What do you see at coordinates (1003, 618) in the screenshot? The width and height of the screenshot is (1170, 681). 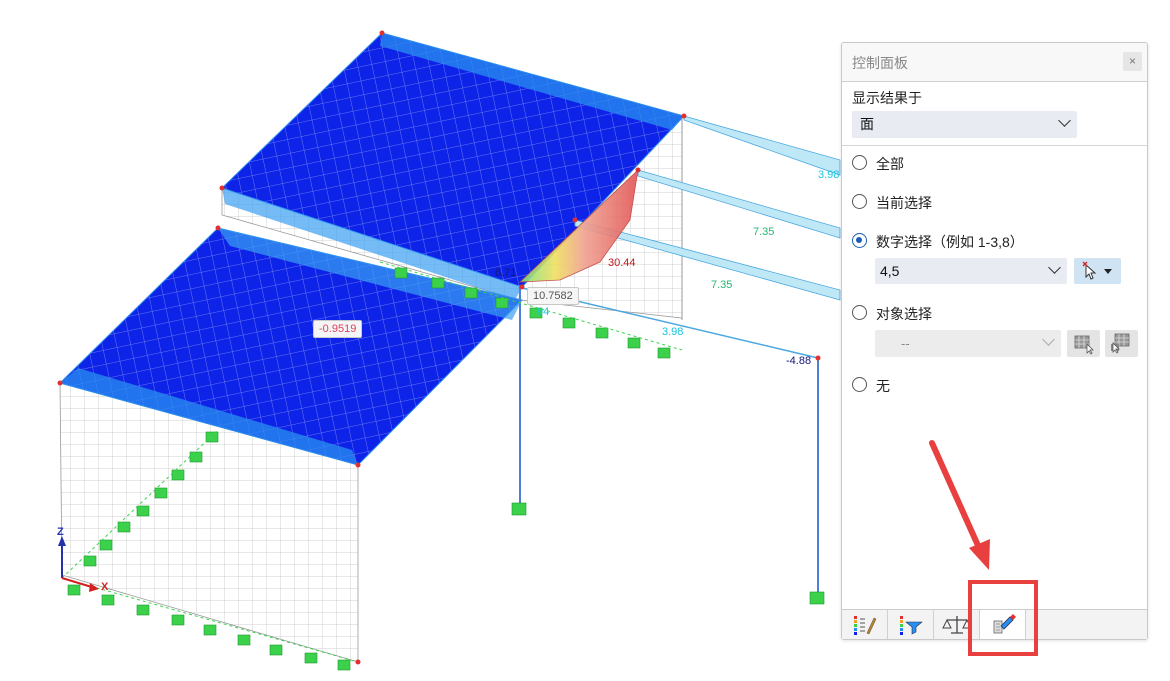 I see `annotation-highlight-box` at bounding box center [1003, 618].